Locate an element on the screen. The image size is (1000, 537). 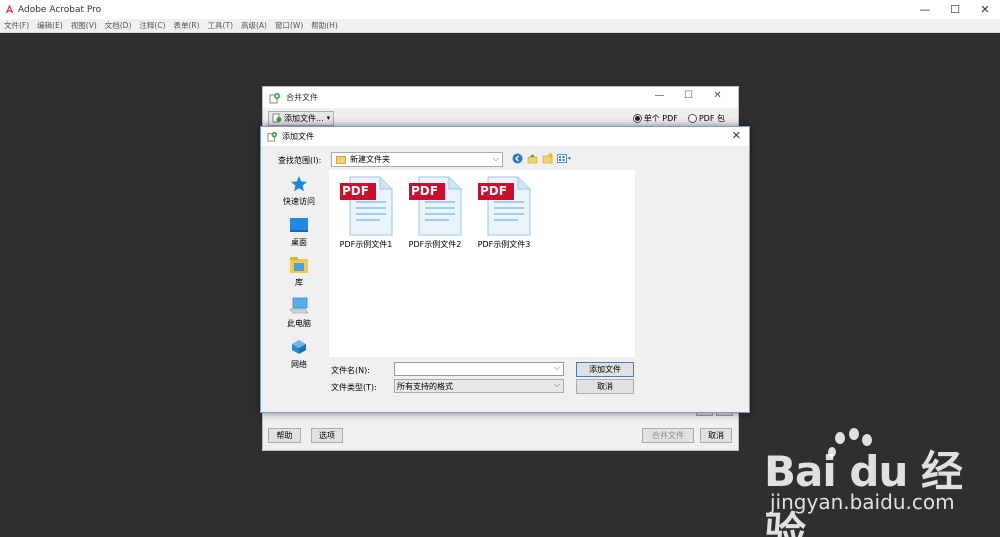
add-file-icon is located at coordinates (277, 118).